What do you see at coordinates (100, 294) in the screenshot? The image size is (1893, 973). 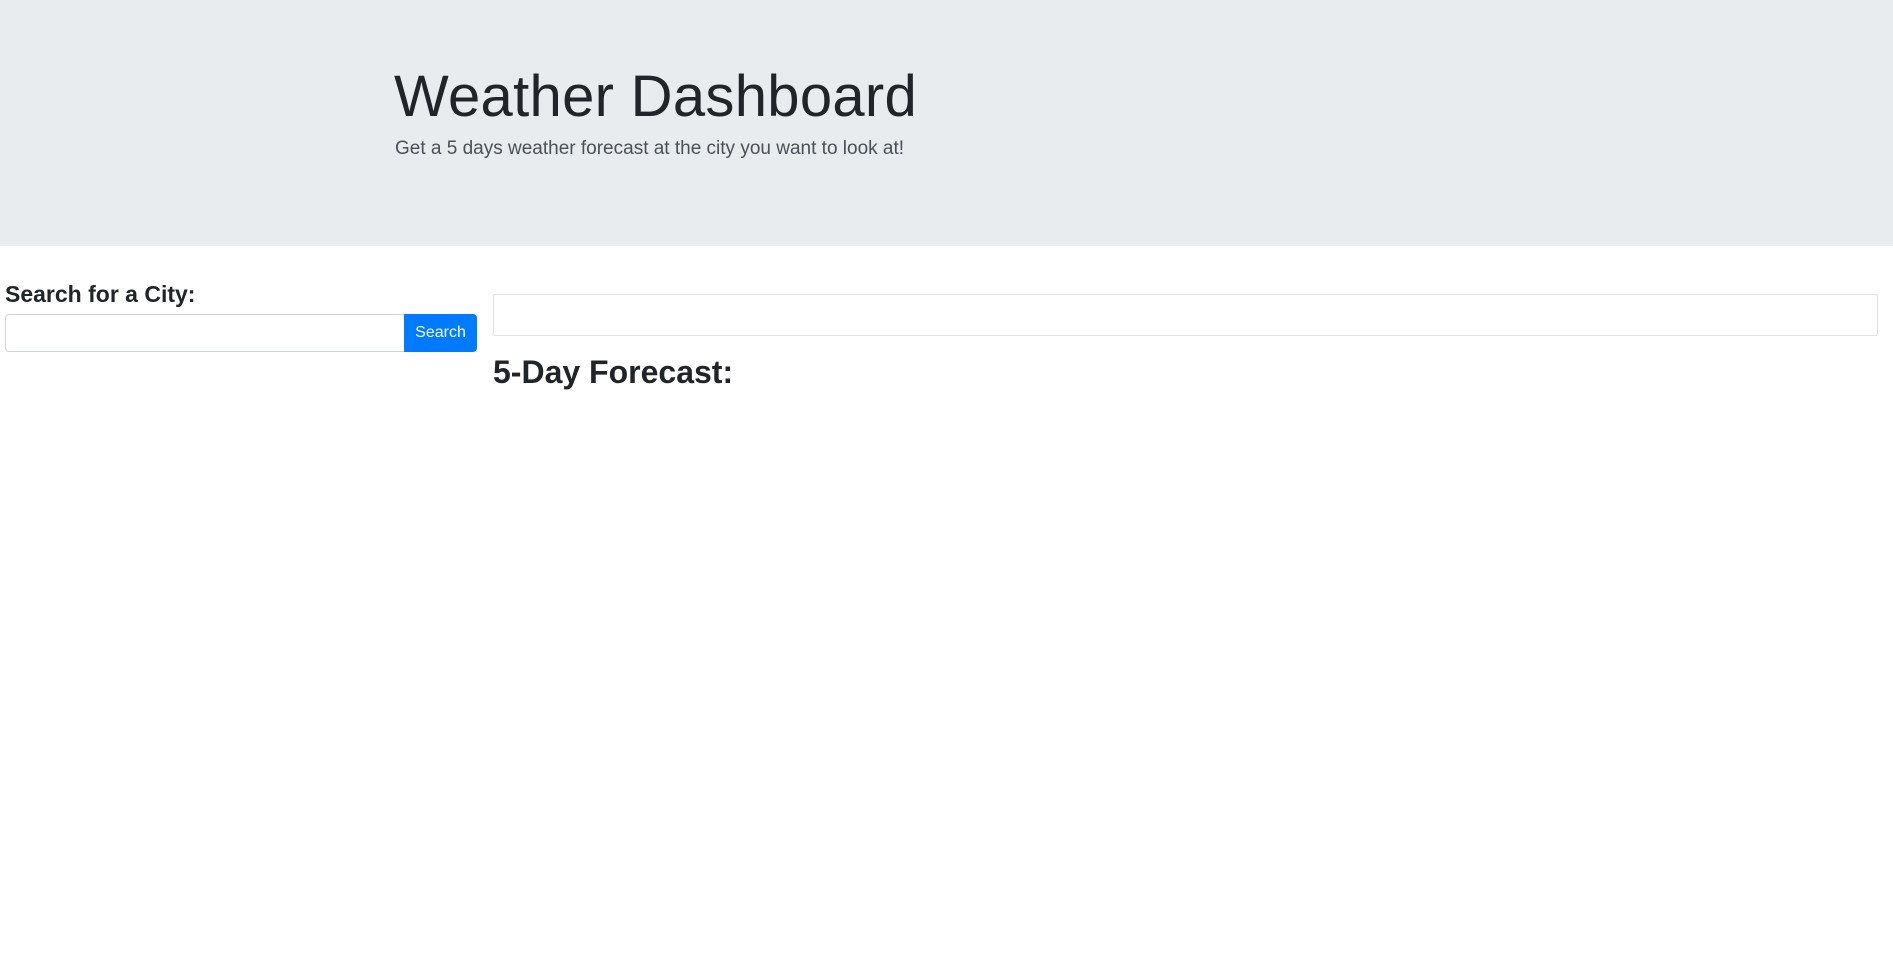 I see `search-label: Search for a City:` at bounding box center [100, 294].